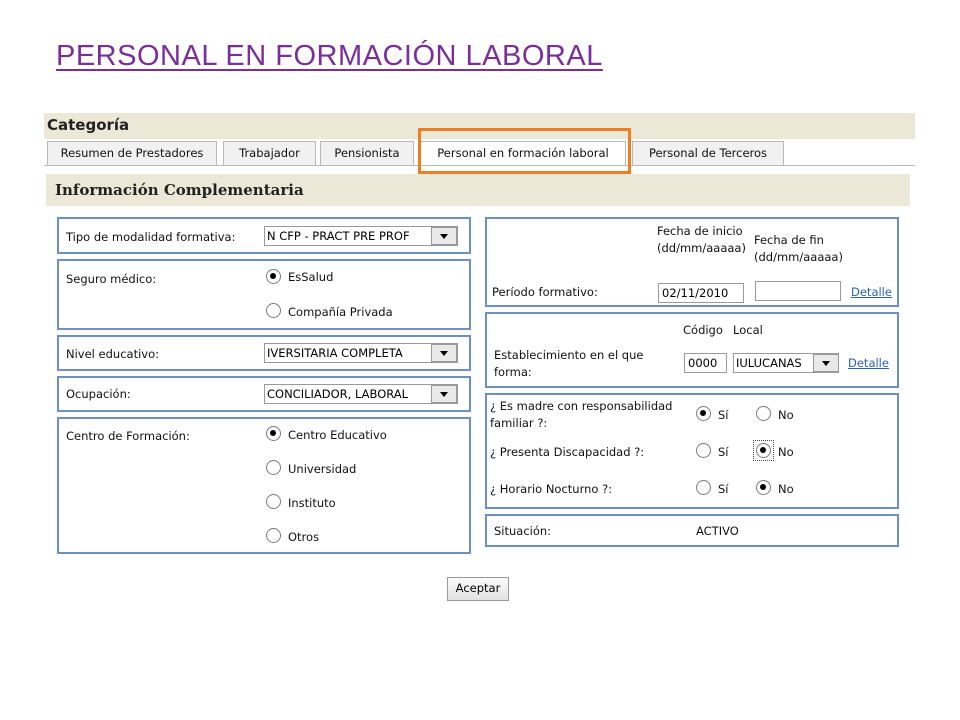  Describe the element at coordinates (273, 276) in the screenshot. I see `seguro-essalud-radio` at that location.